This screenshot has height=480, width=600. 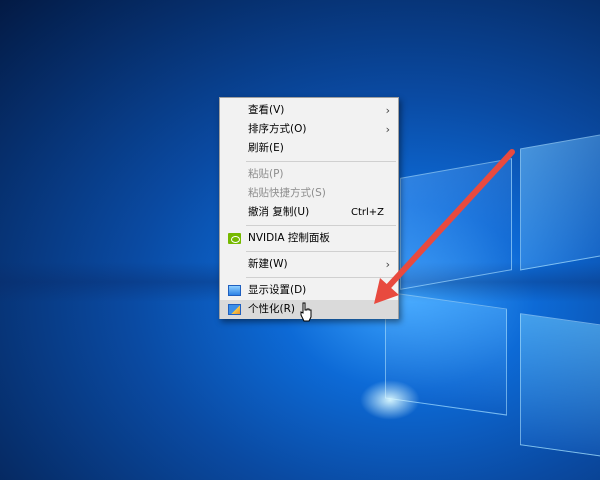 What do you see at coordinates (234, 309) in the screenshot?
I see `personalize-icon` at bounding box center [234, 309].